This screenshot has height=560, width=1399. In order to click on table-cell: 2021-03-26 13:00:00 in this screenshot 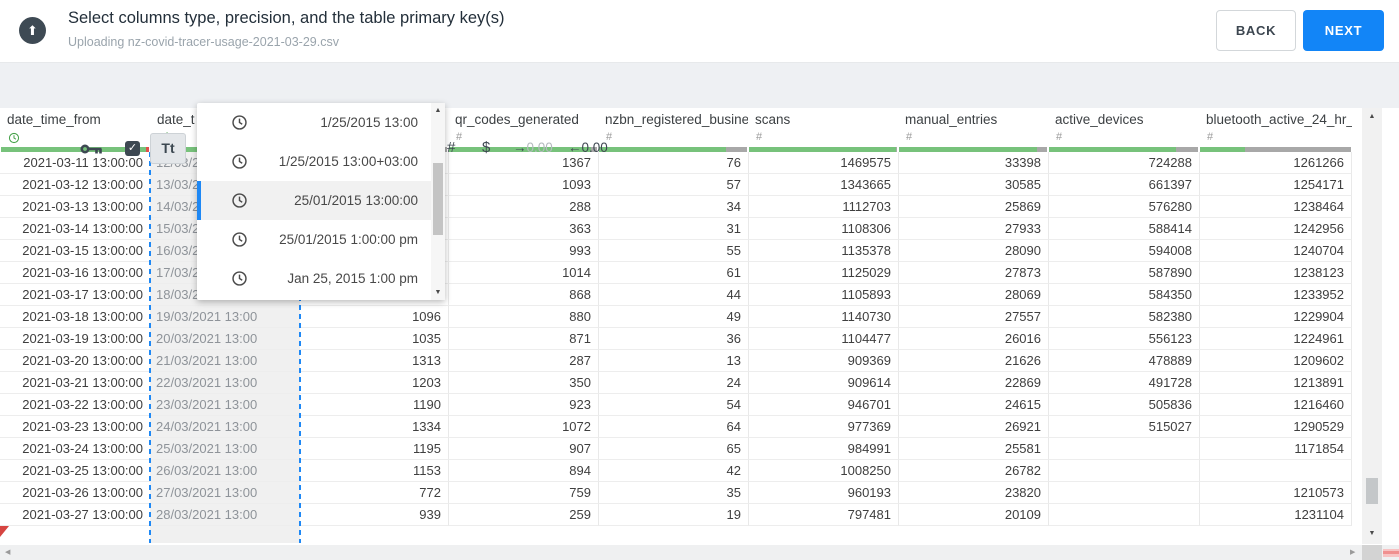, I will do `click(75, 493)`.